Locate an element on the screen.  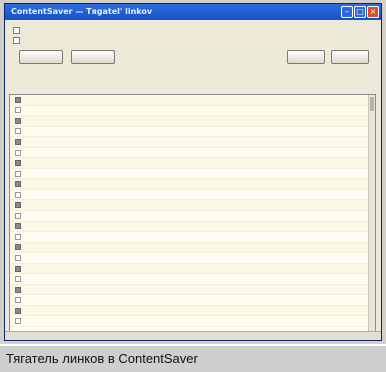
scrollbar-thumb is located at coordinates (372, 104).